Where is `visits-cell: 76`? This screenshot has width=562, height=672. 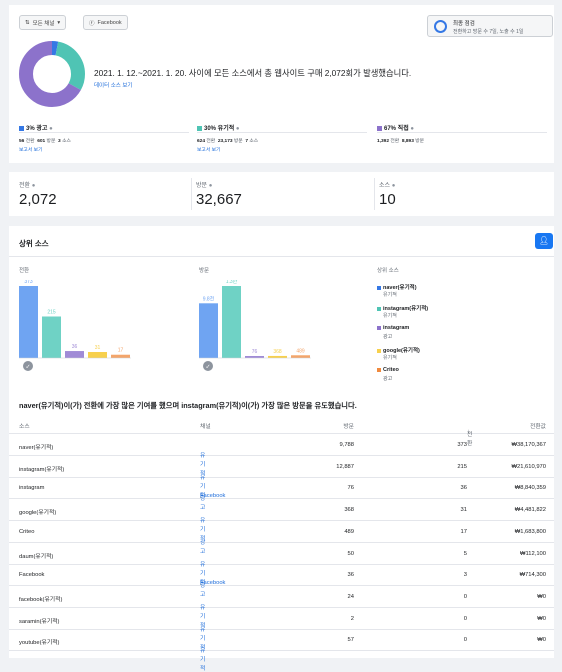 visits-cell: 76 is located at coordinates (350, 488).